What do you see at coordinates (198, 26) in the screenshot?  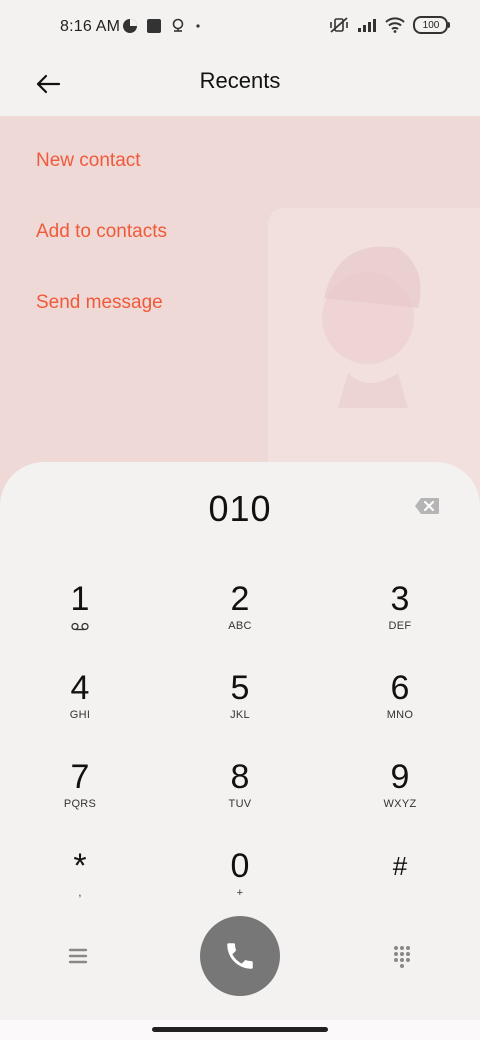 I see `dot-icon` at bounding box center [198, 26].